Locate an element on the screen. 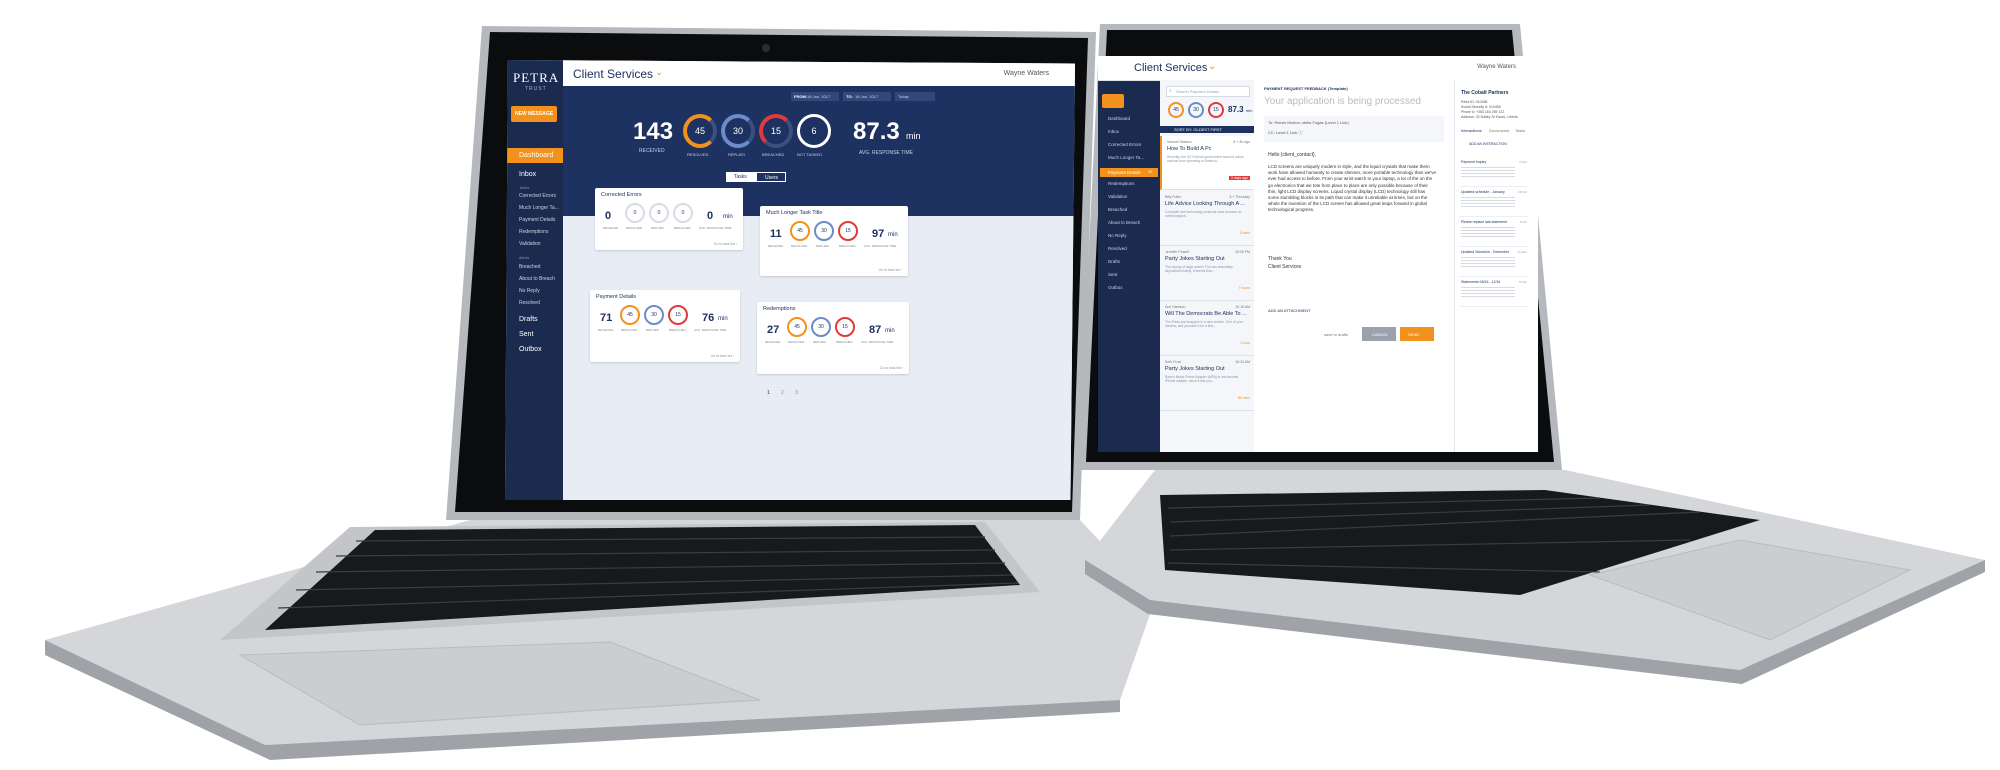  mini-breached-value: 15 is located at coordinates (1216, 110).